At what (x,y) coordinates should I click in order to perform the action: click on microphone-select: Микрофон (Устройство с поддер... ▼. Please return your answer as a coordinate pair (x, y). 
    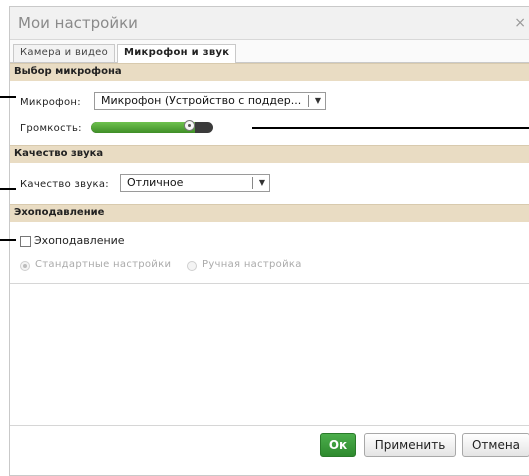
    Looking at the image, I should click on (210, 101).